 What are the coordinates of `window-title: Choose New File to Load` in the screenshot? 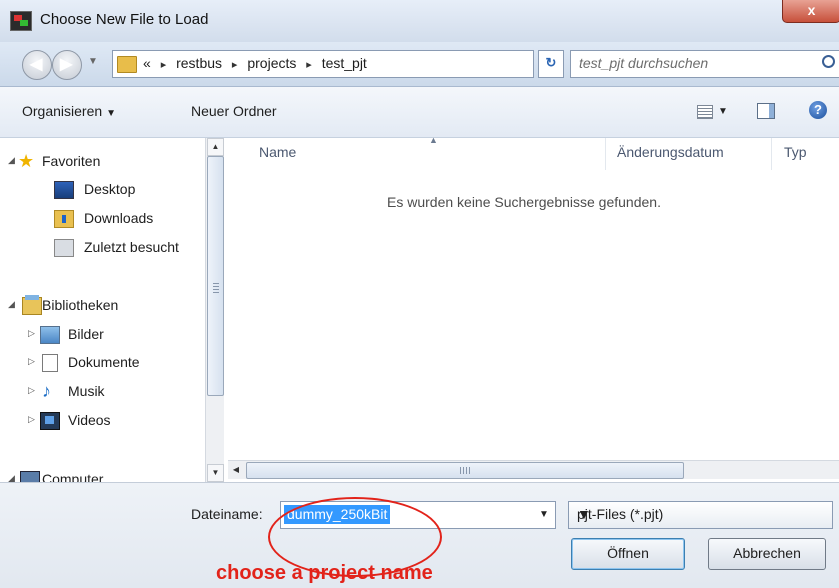 It's located at (124, 19).